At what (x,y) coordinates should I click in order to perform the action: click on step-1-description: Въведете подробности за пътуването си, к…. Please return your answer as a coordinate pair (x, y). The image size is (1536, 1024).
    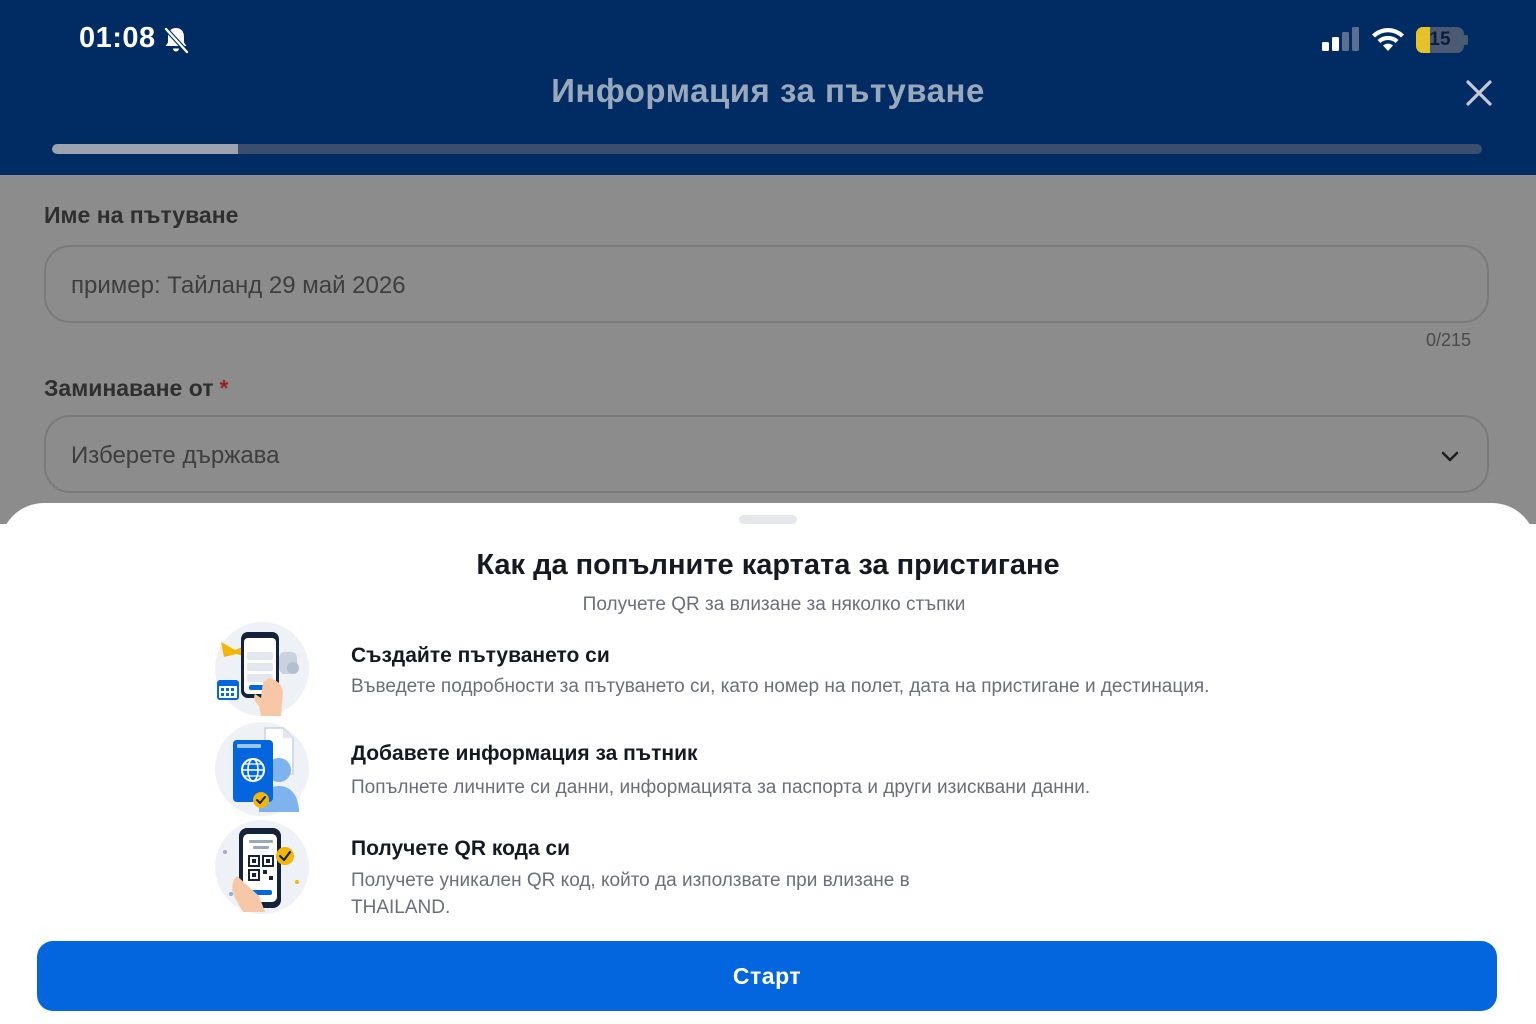
    Looking at the image, I should click on (780, 686).